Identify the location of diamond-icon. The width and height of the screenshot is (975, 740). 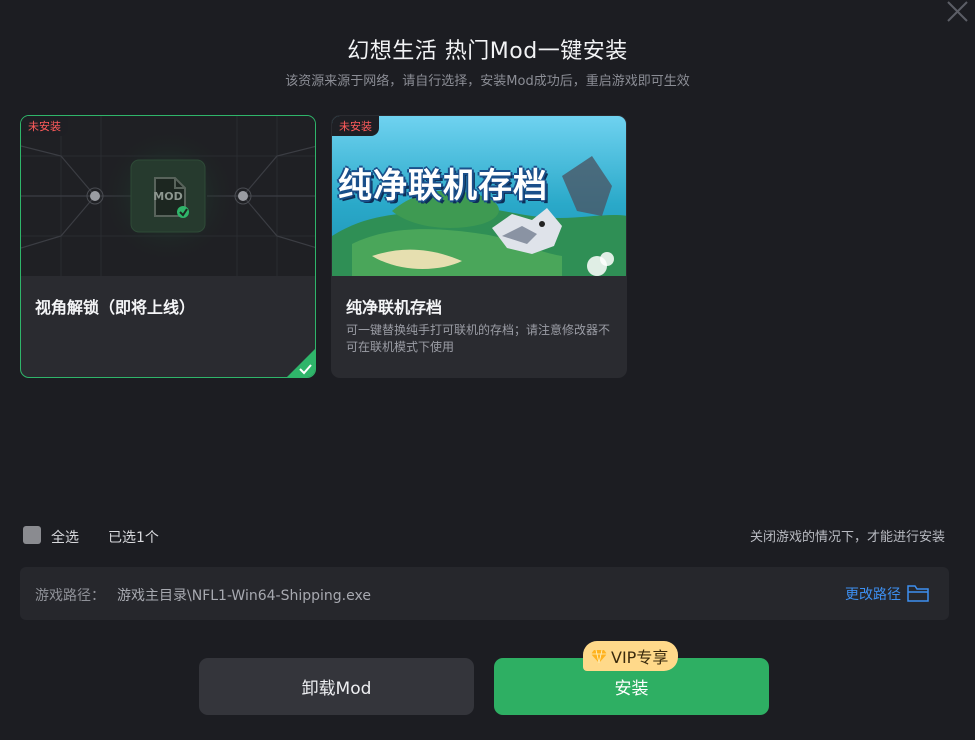
(599, 656).